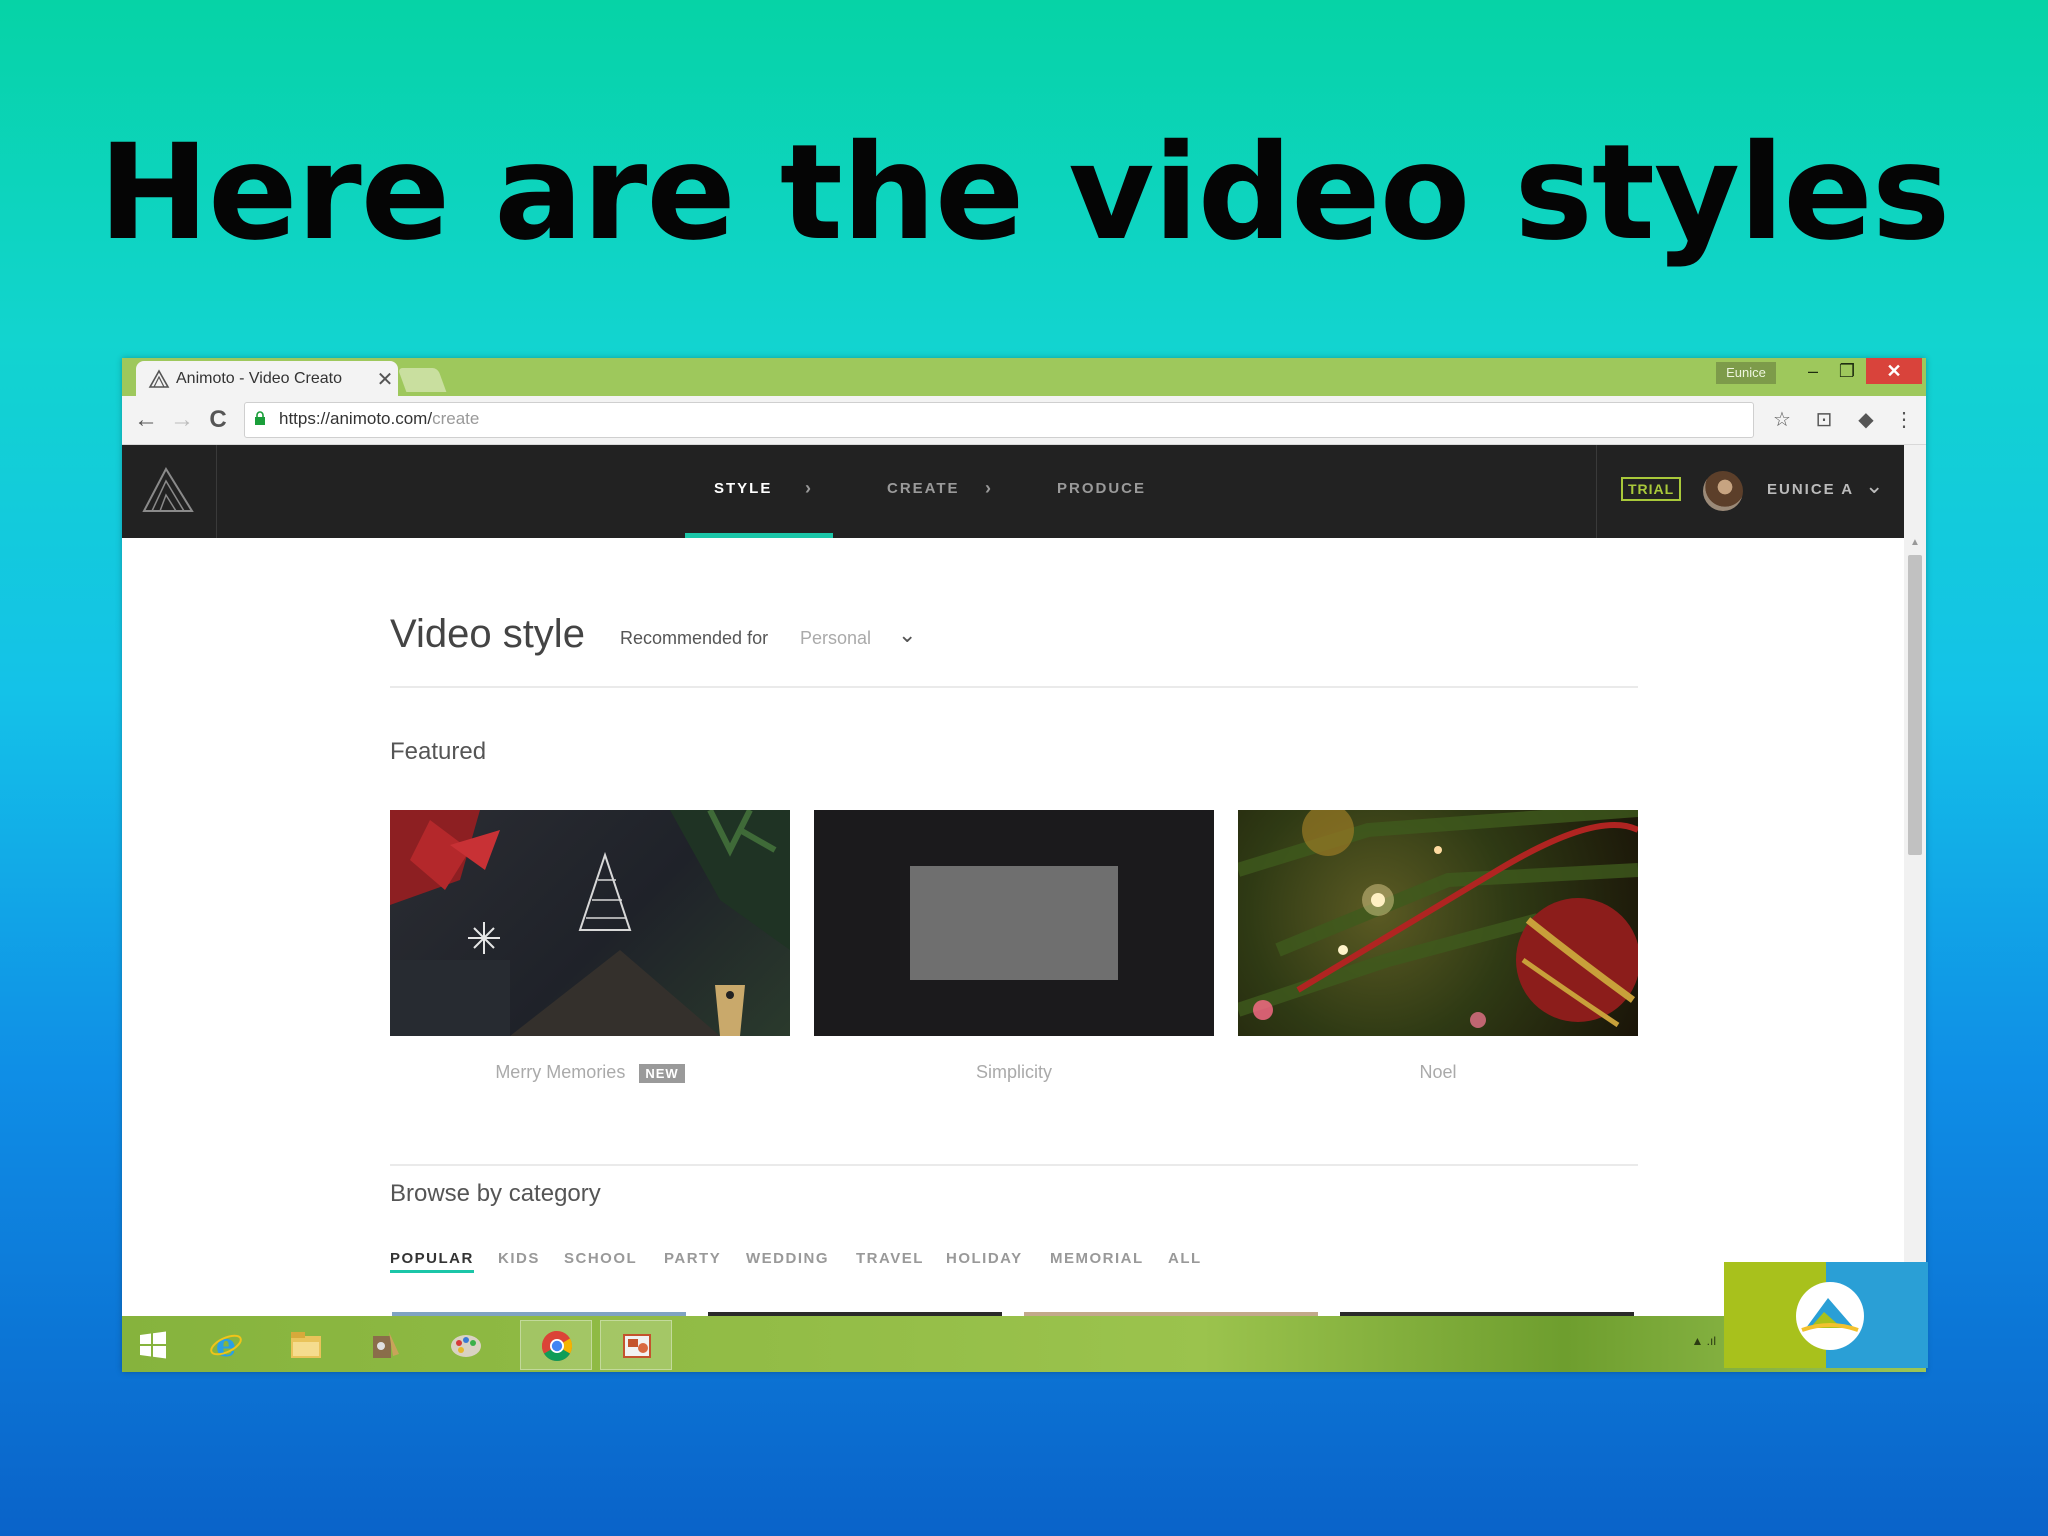  What do you see at coordinates (519, 1258) in the screenshot?
I see `category-kids: KIDS` at bounding box center [519, 1258].